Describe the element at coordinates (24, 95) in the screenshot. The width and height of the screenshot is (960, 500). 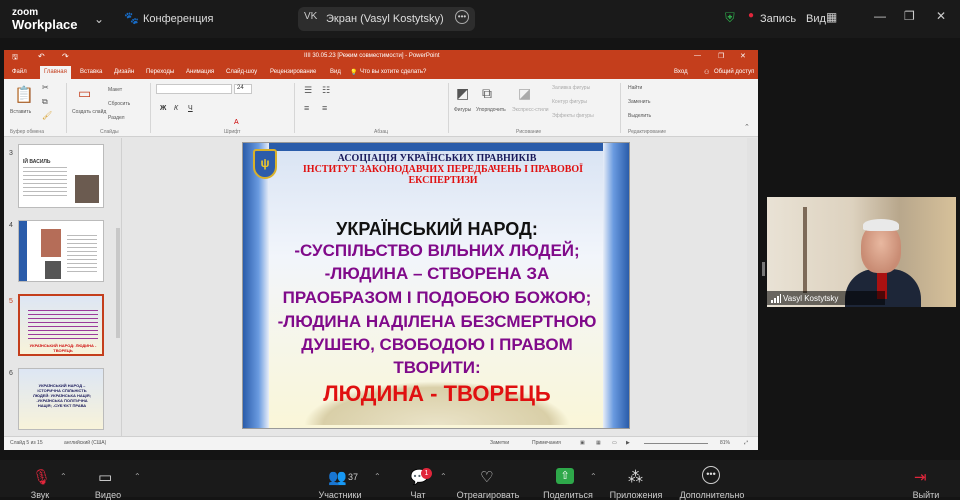
I see `paste-icon: 📋` at that location.